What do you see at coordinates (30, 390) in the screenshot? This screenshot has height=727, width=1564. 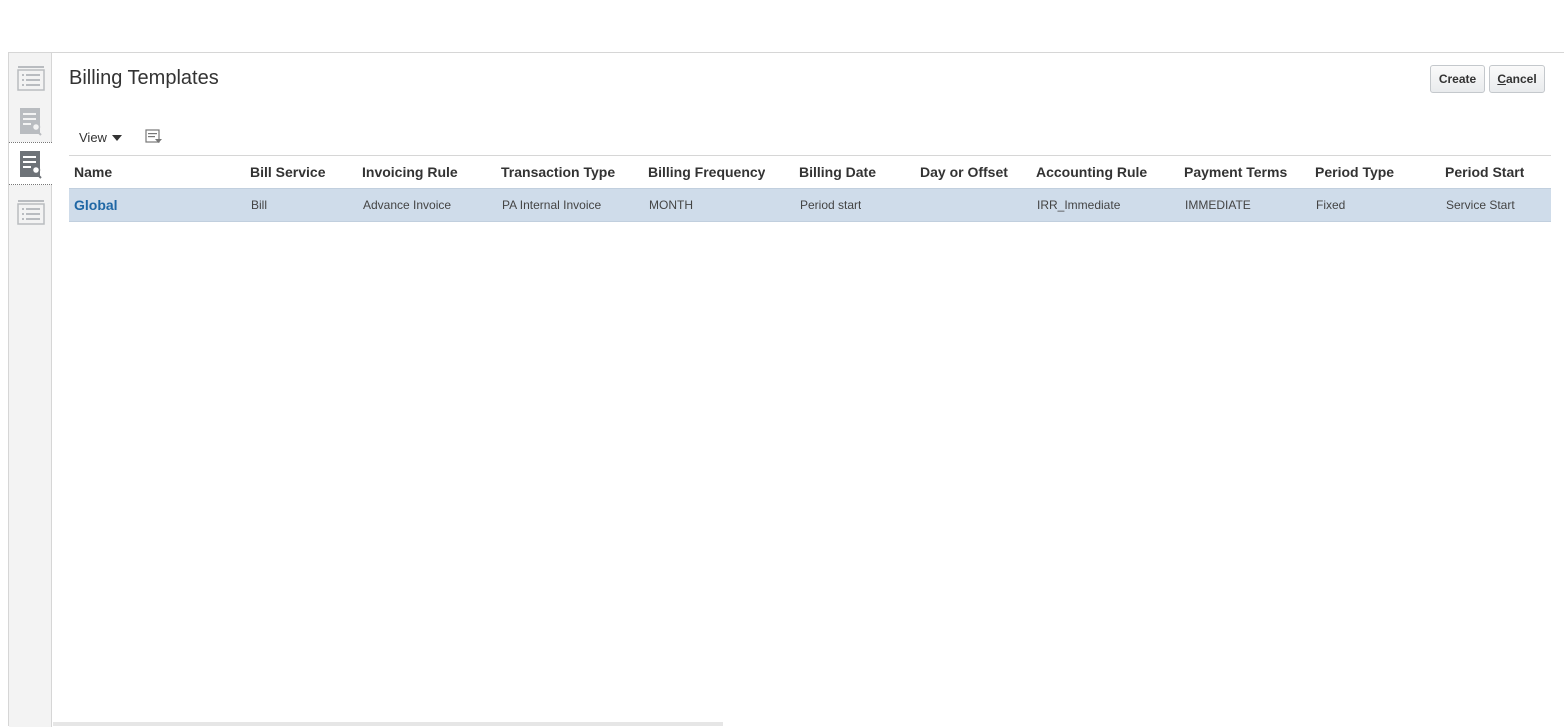 I see `side-rail` at bounding box center [30, 390].